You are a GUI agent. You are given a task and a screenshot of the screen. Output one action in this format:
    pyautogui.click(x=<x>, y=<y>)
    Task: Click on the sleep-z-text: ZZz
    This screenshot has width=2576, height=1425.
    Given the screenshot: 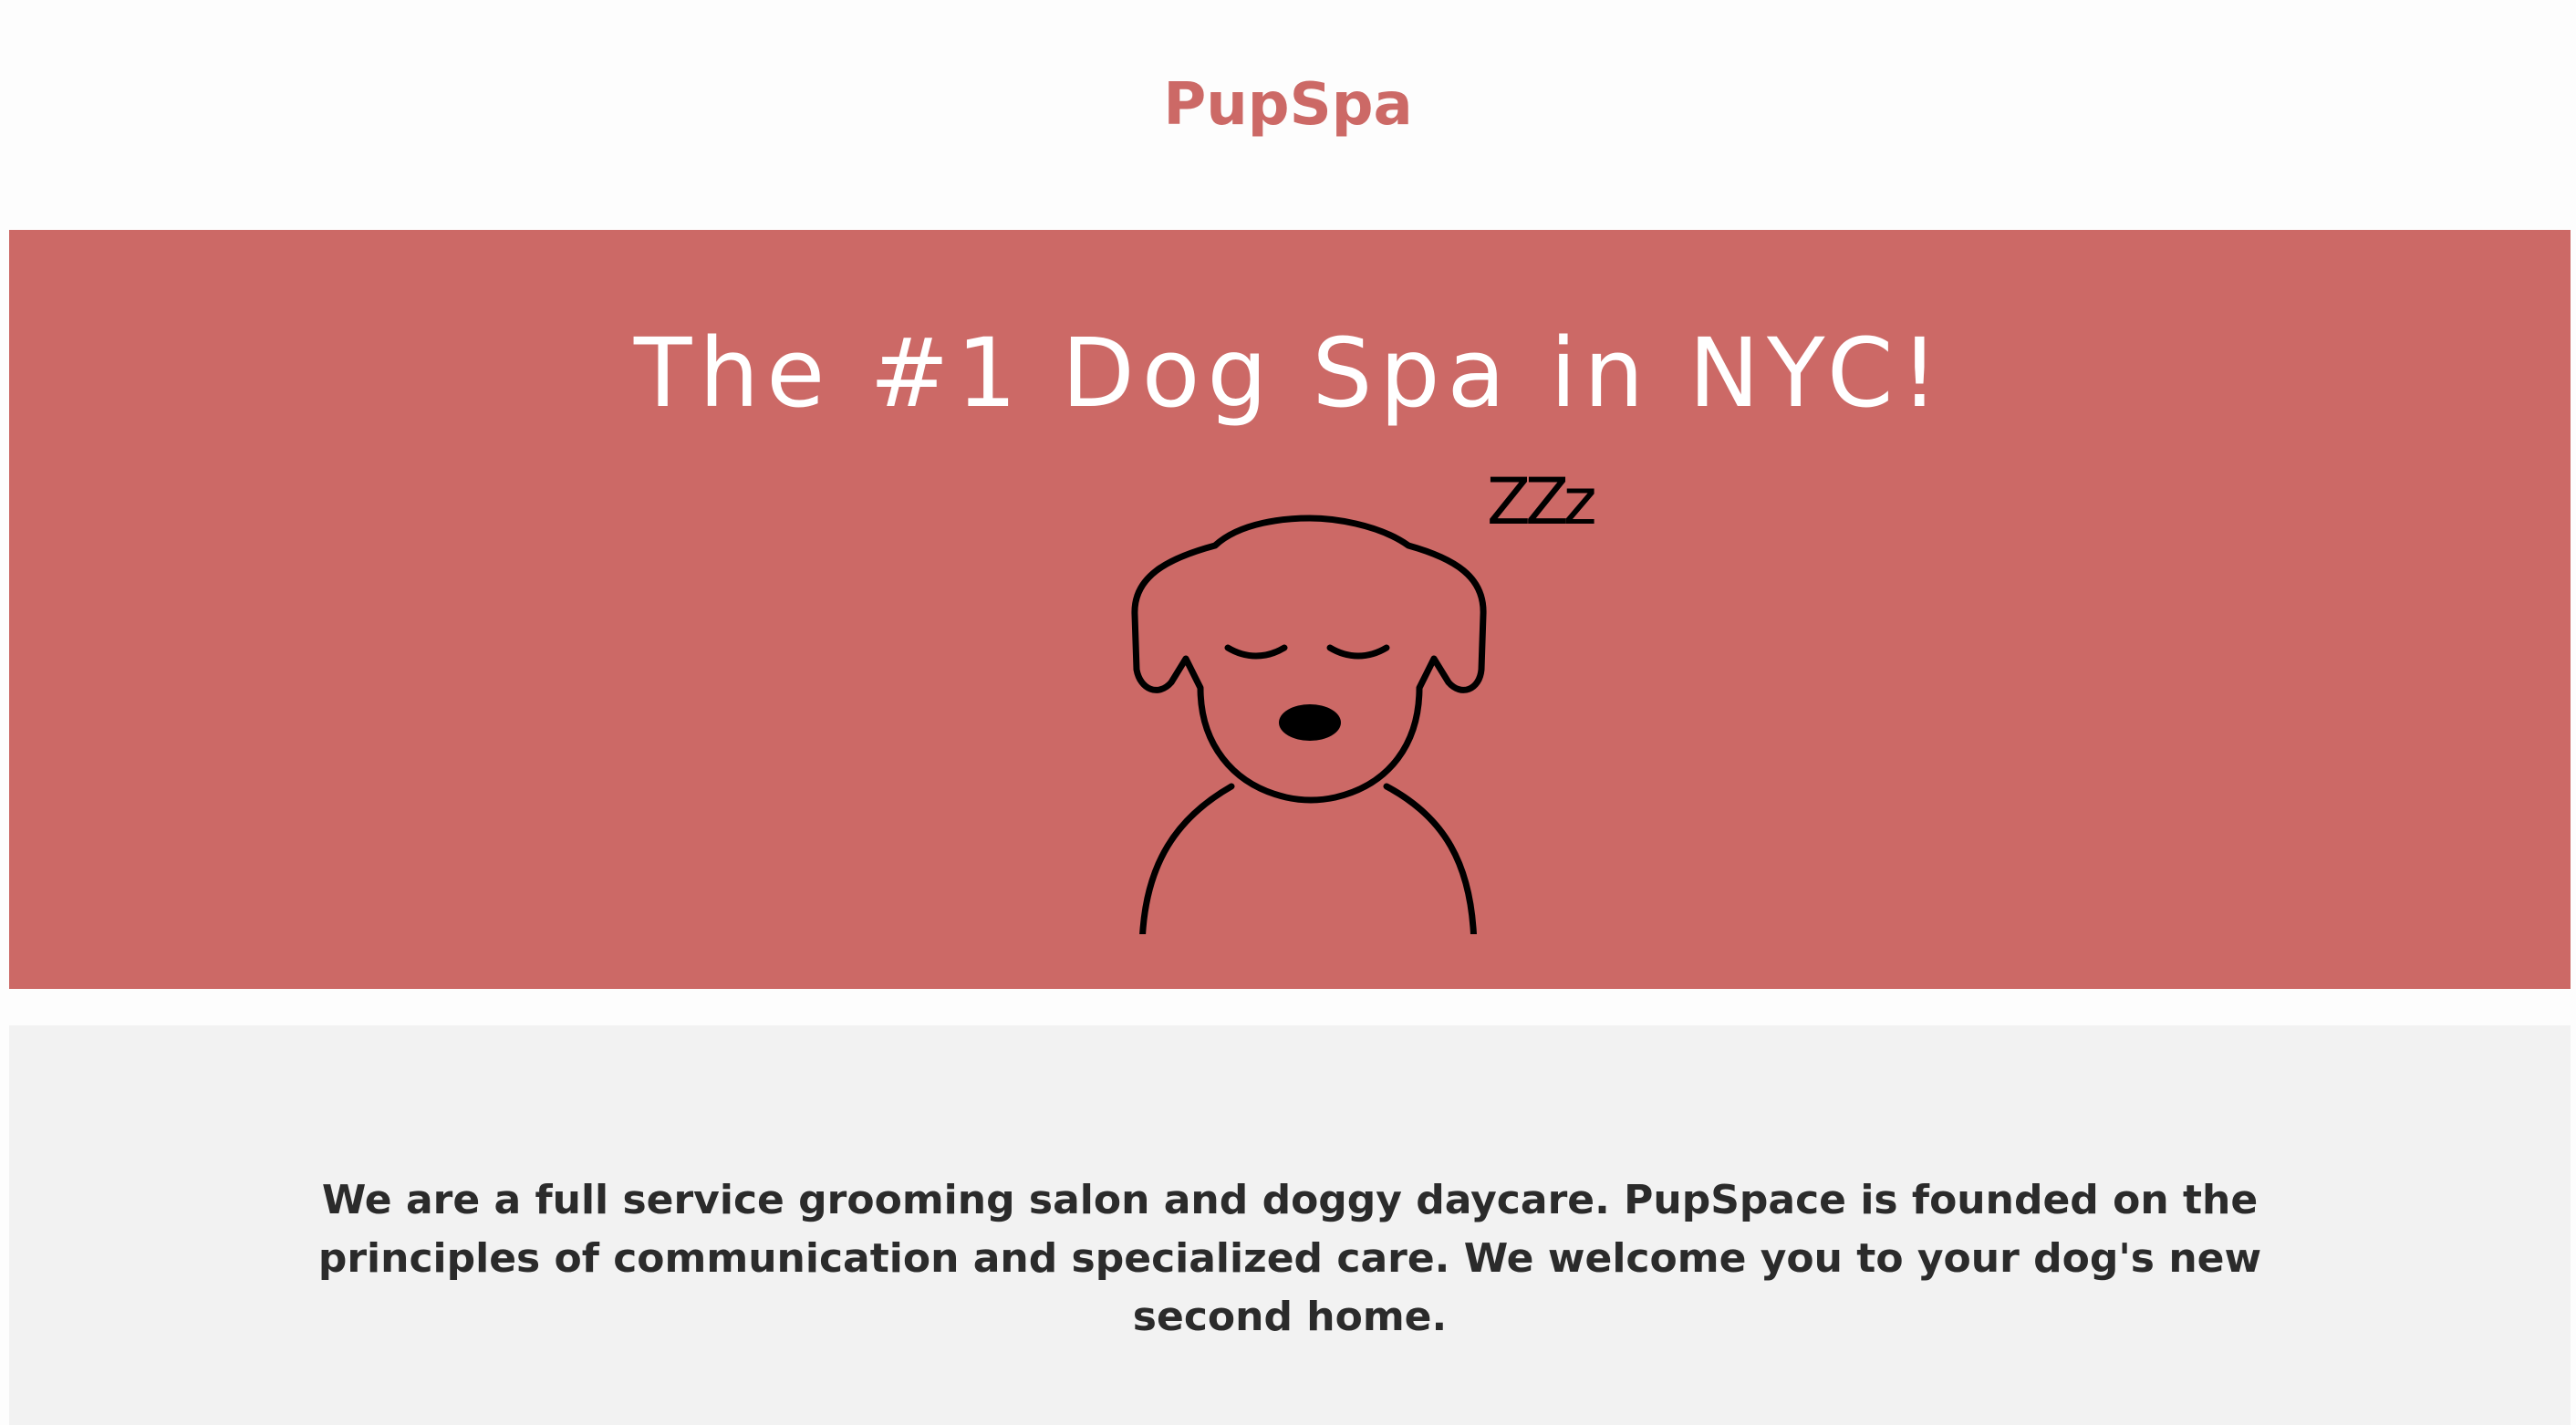 What is the action you would take?
    pyautogui.click(x=1540, y=501)
    